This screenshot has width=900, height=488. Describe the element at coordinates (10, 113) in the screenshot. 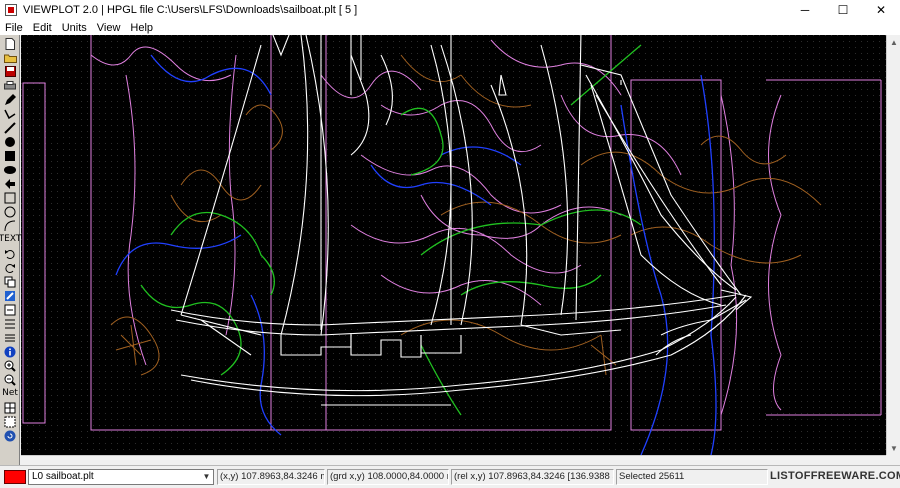

I see `polyline-icon` at that location.